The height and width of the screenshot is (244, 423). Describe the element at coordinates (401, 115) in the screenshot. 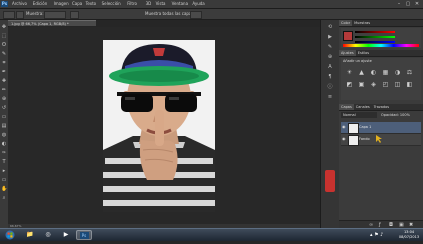

I see `opacity-field: Opacidad: 100%` at that location.